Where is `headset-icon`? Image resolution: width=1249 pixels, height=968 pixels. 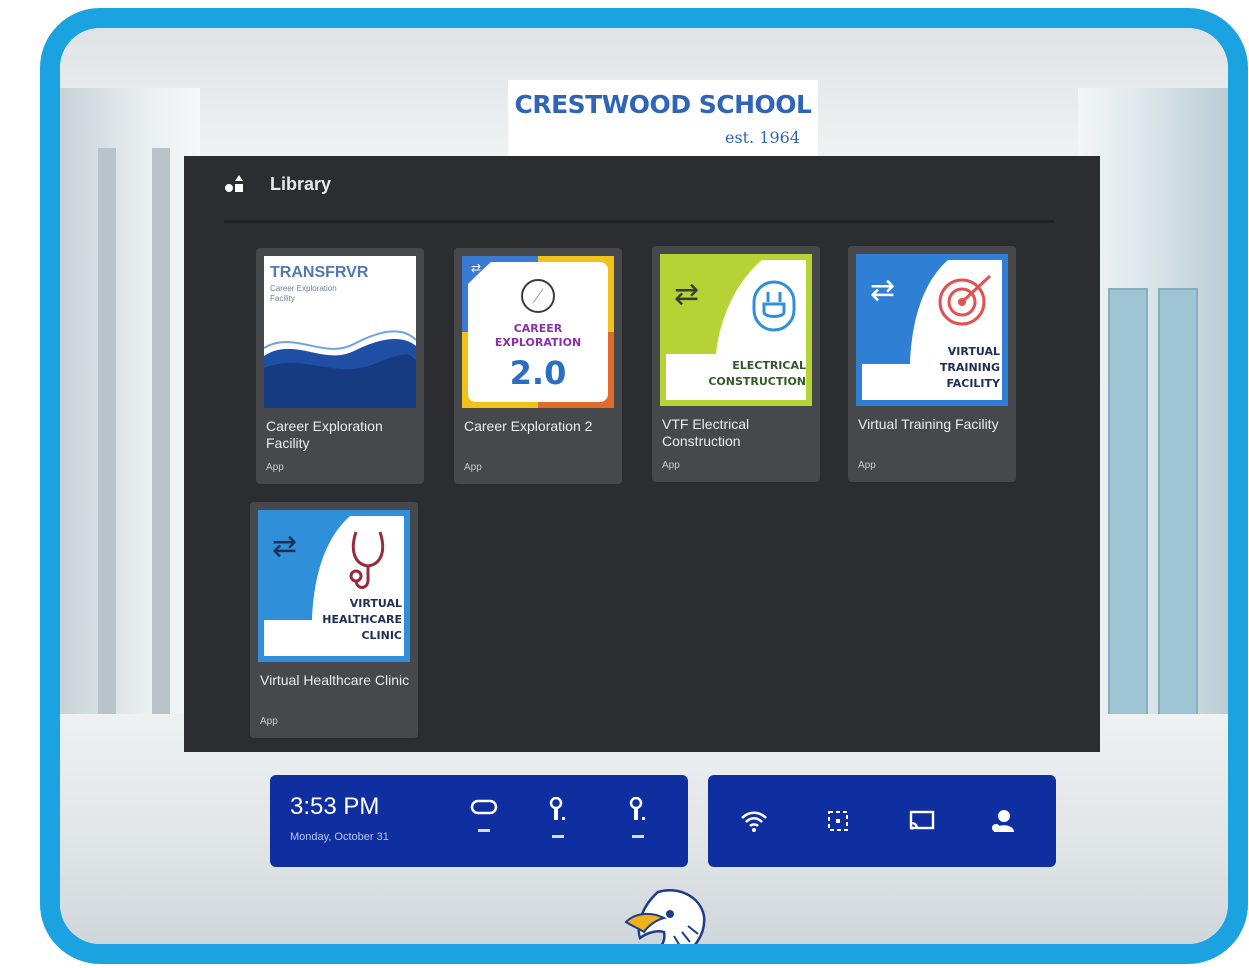 headset-icon is located at coordinates (484, 825).